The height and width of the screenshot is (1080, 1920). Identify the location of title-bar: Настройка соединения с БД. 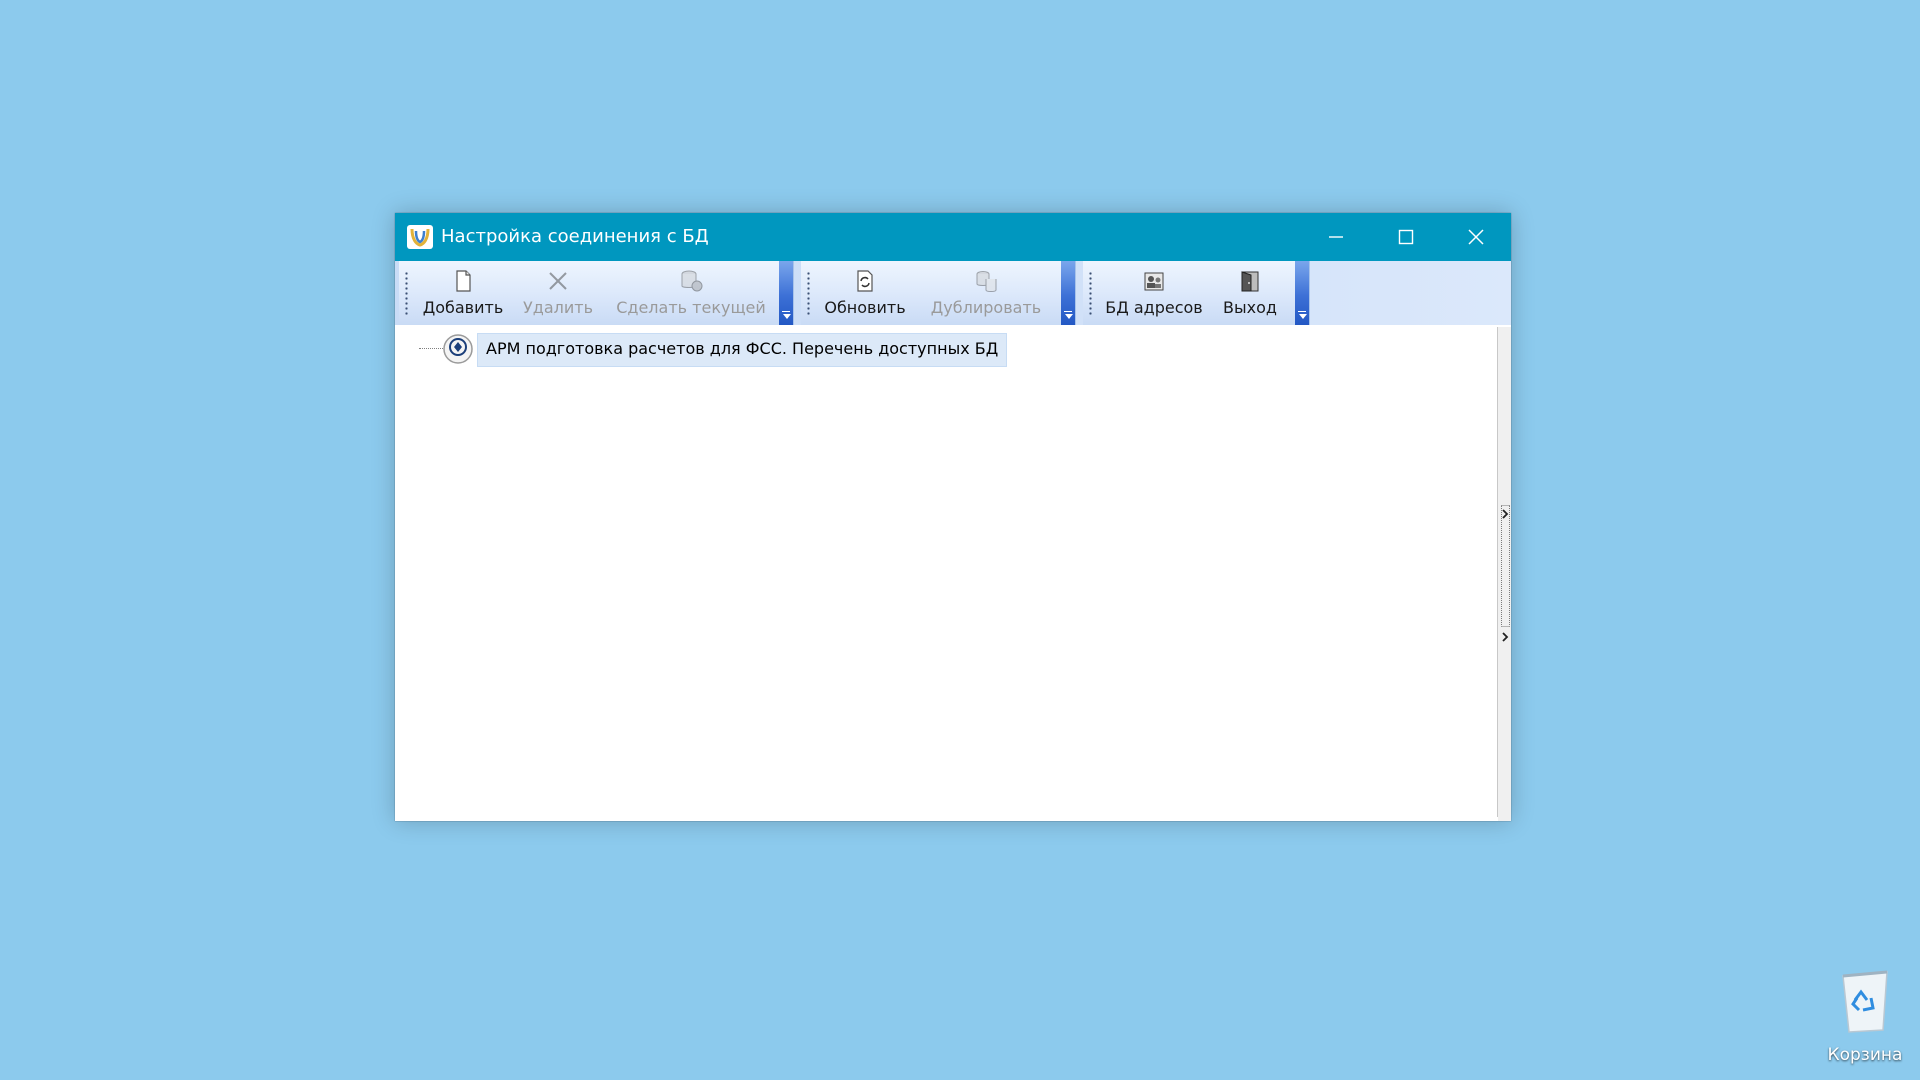
(953, 237).